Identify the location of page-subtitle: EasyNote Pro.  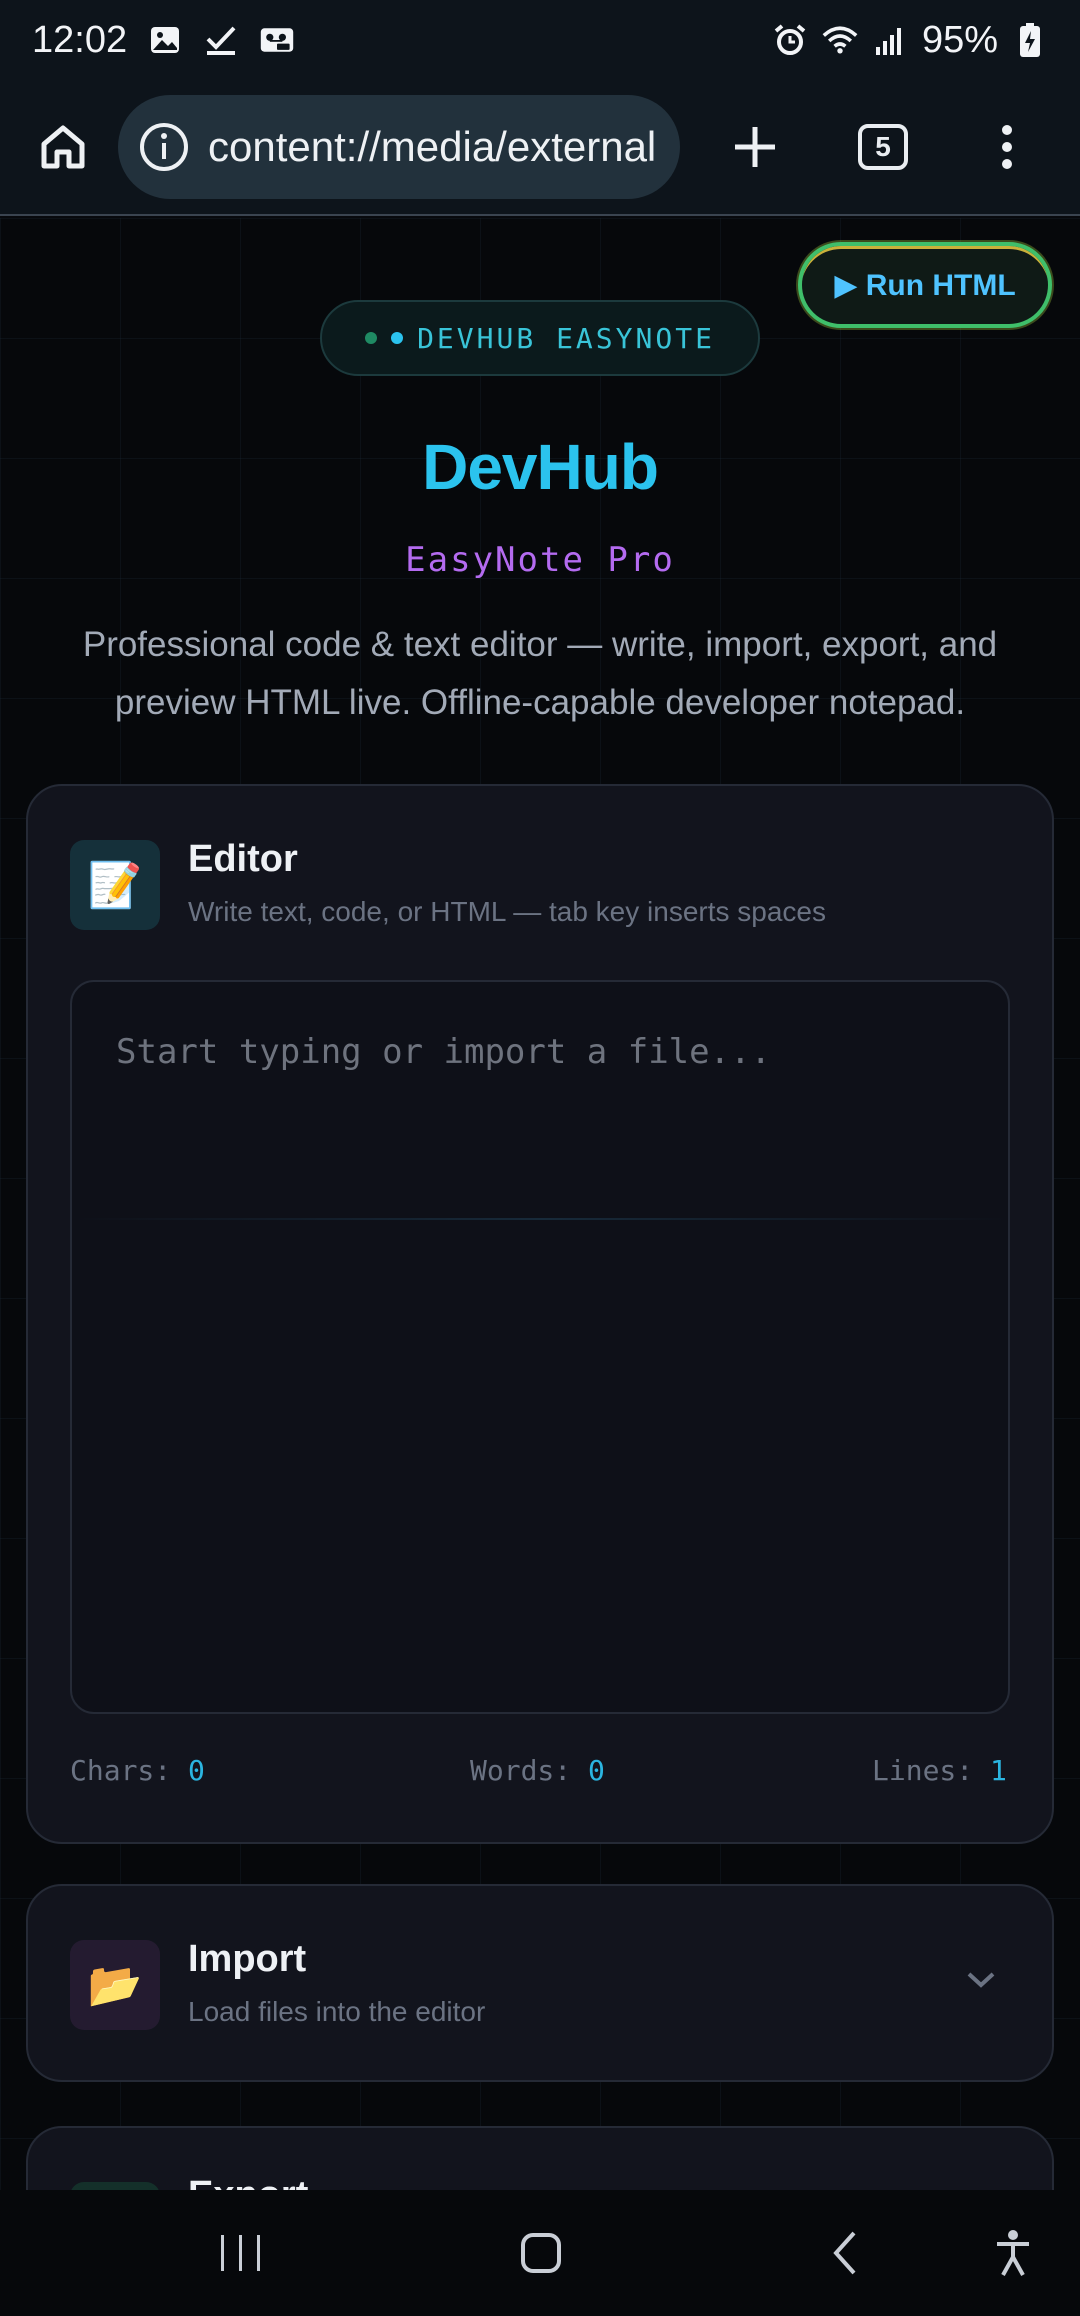
(540, 560).